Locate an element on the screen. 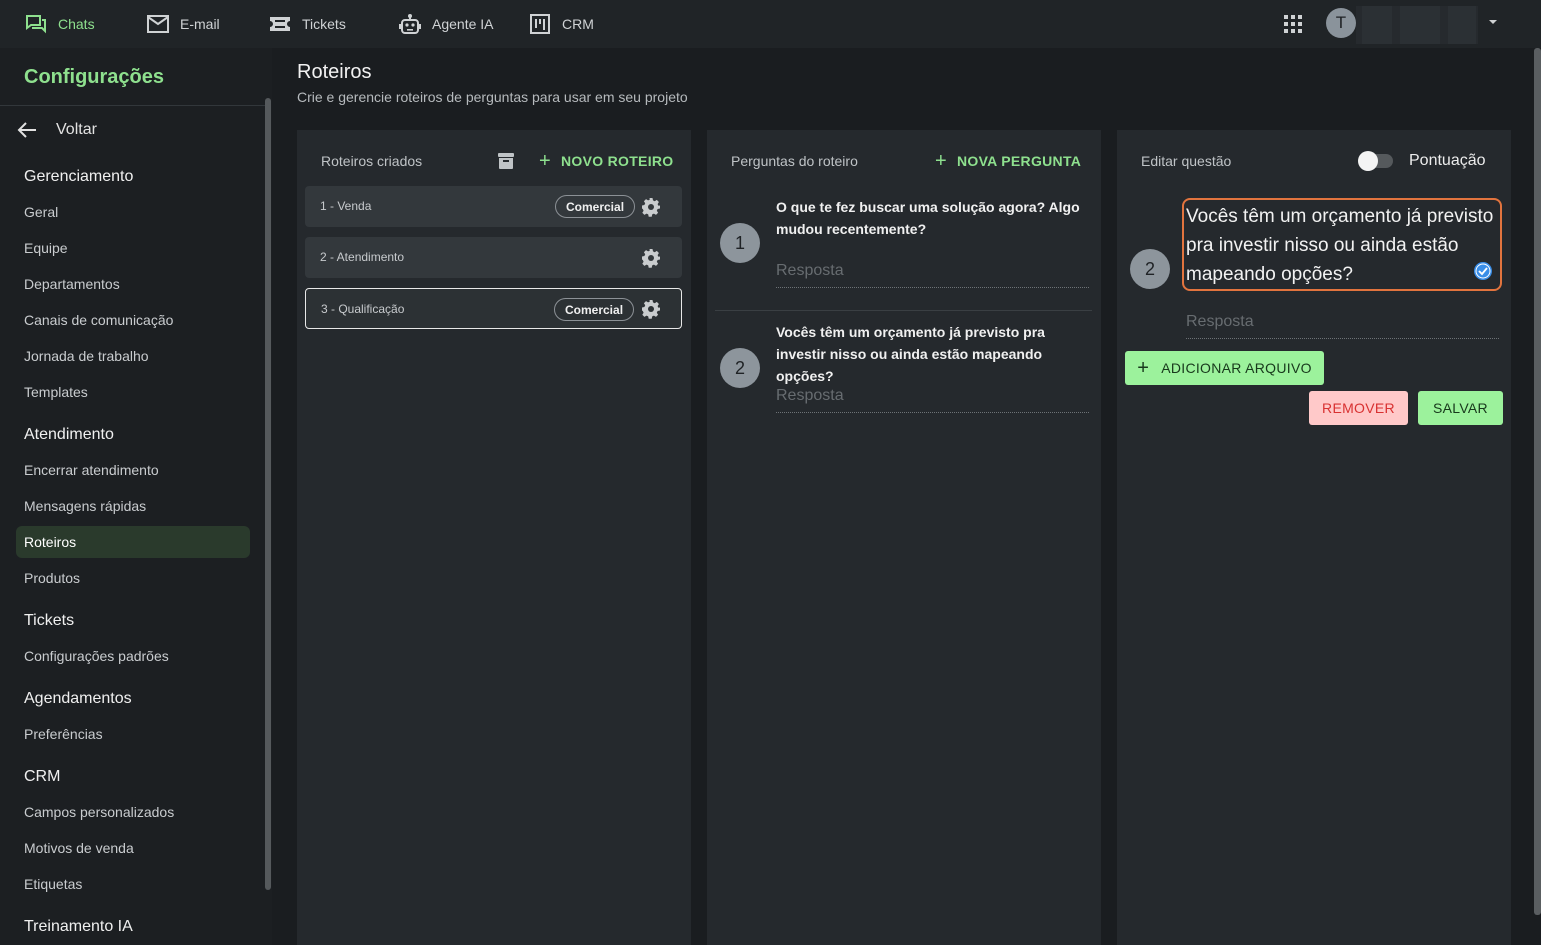 This screenshot has width=1541, height=945. save-button: SALVAR is located at coordinates (1460, 408).